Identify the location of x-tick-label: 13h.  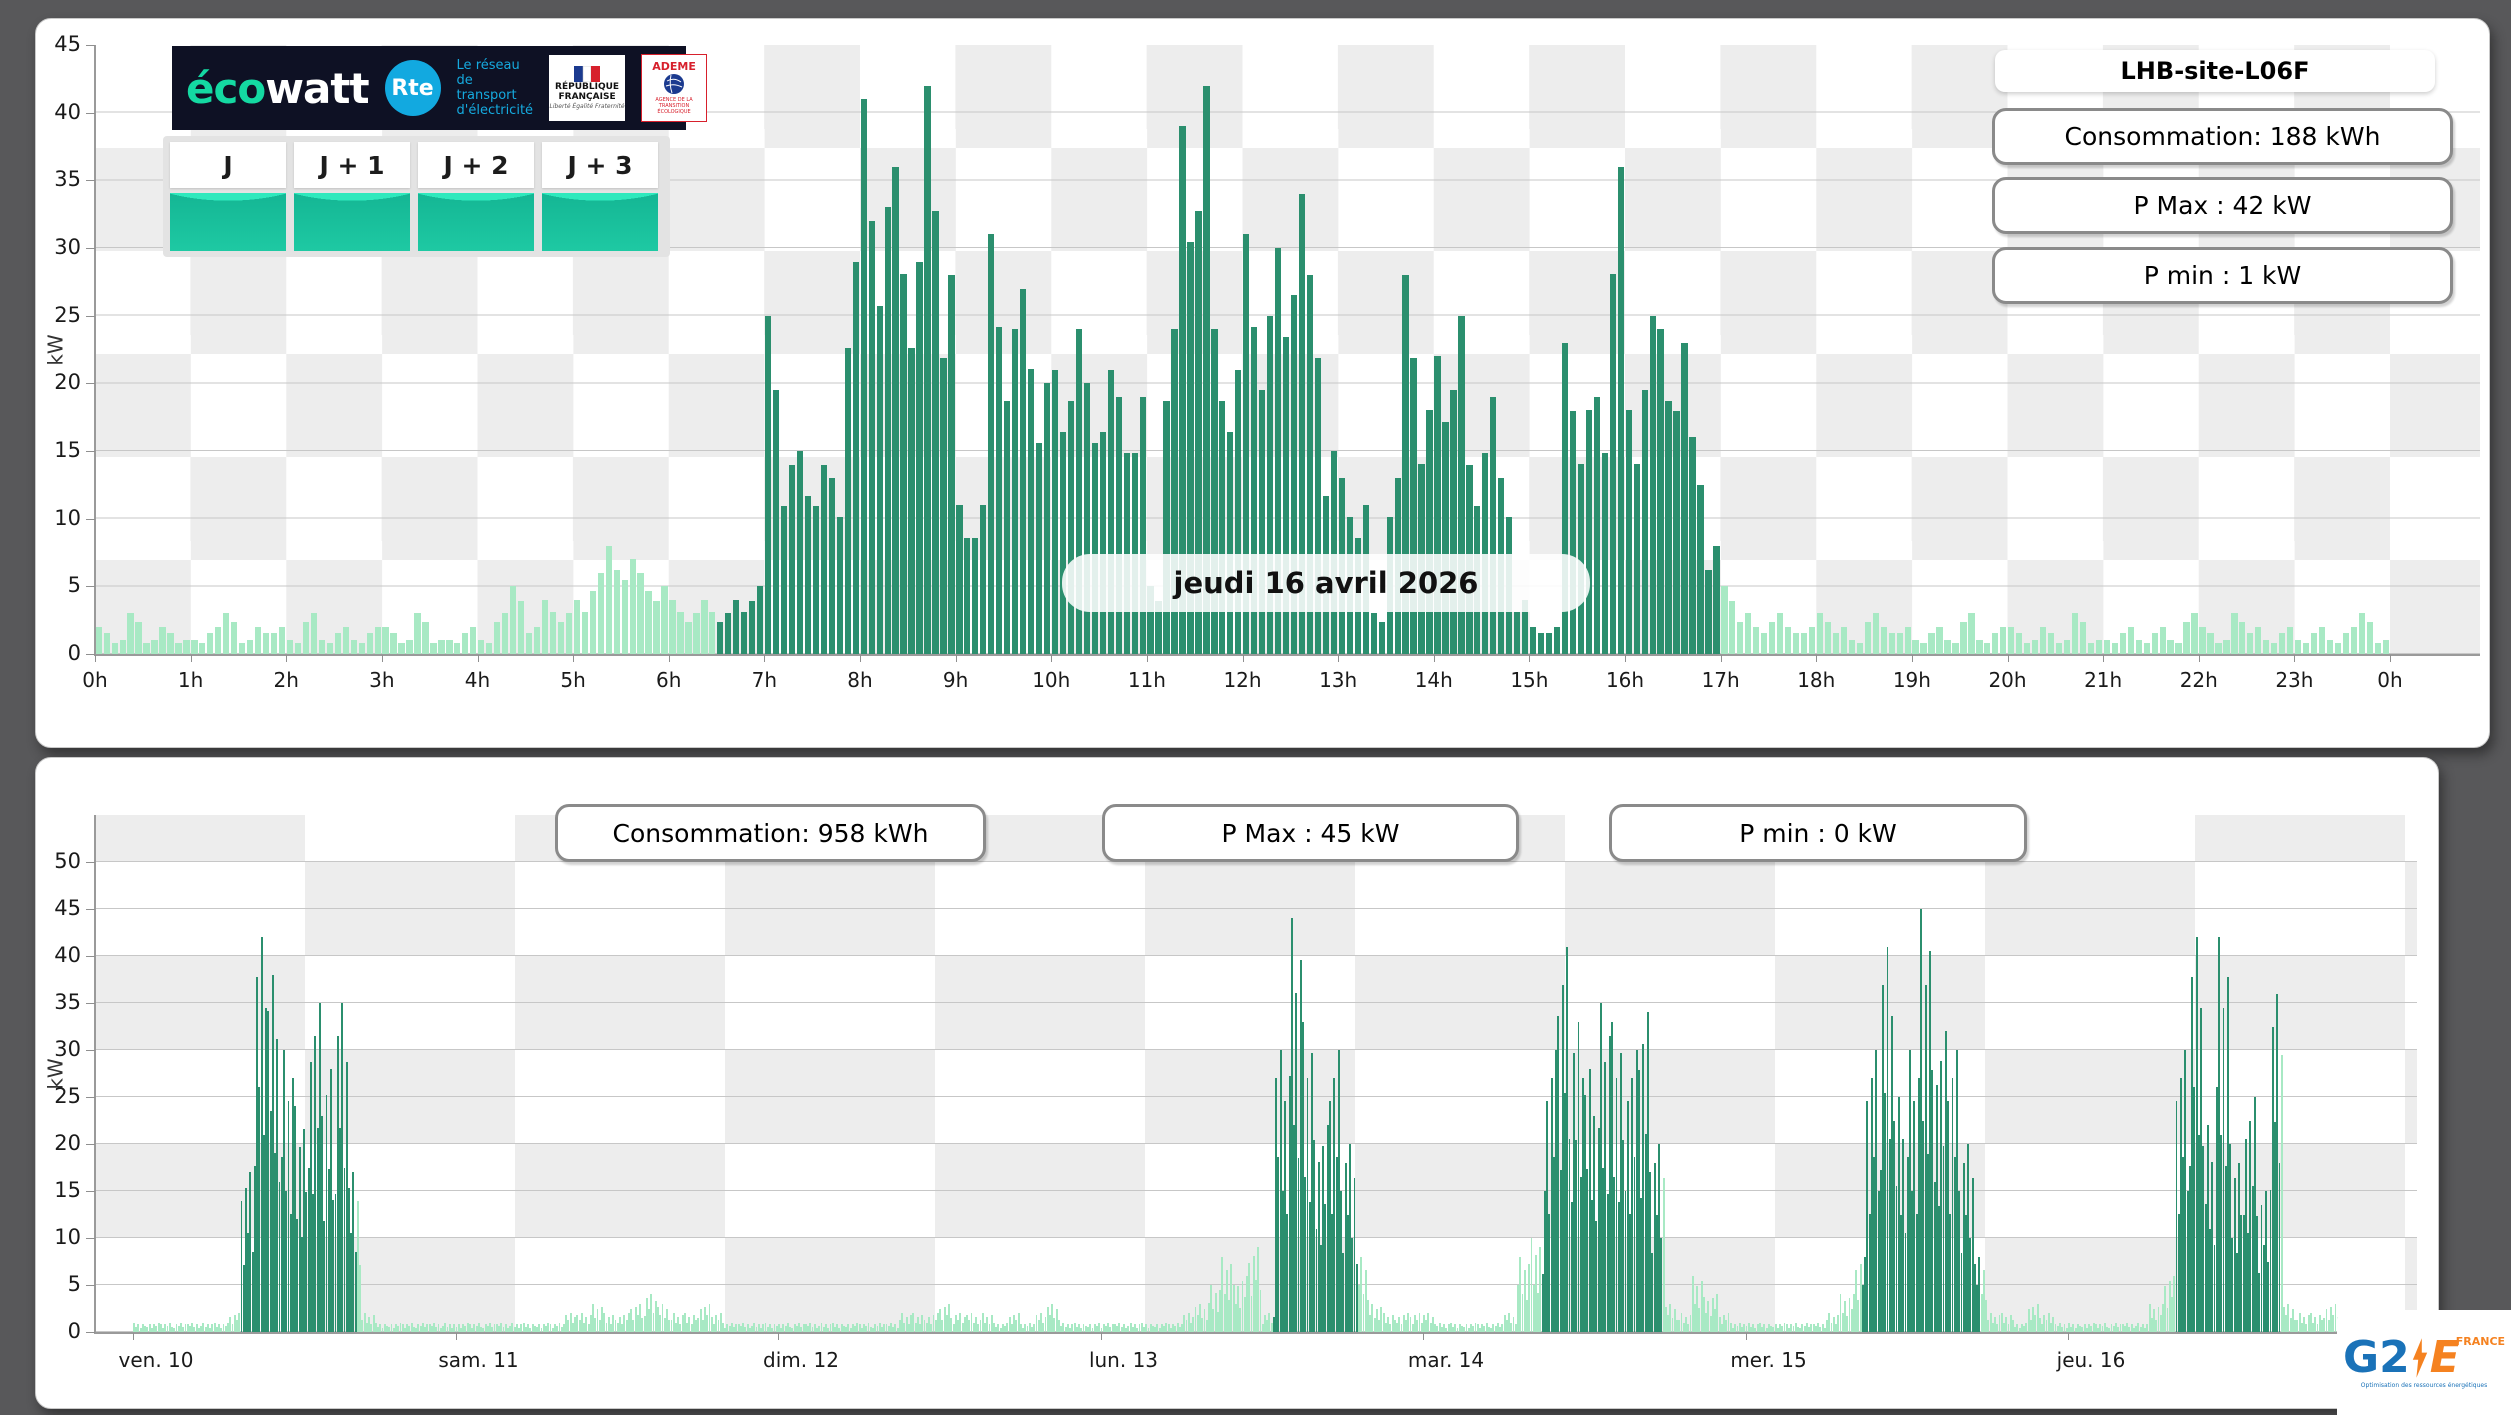
(1338, 680).